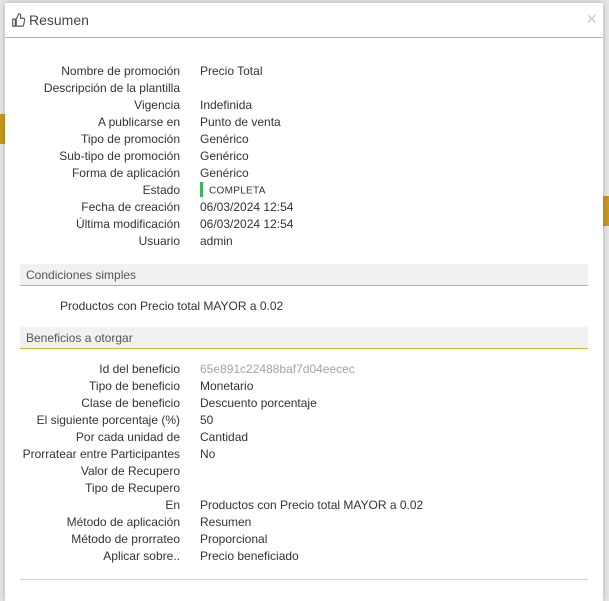 This screenshot has width=609, height=601. I want to click on backdrop-strip, so click(606, 211).